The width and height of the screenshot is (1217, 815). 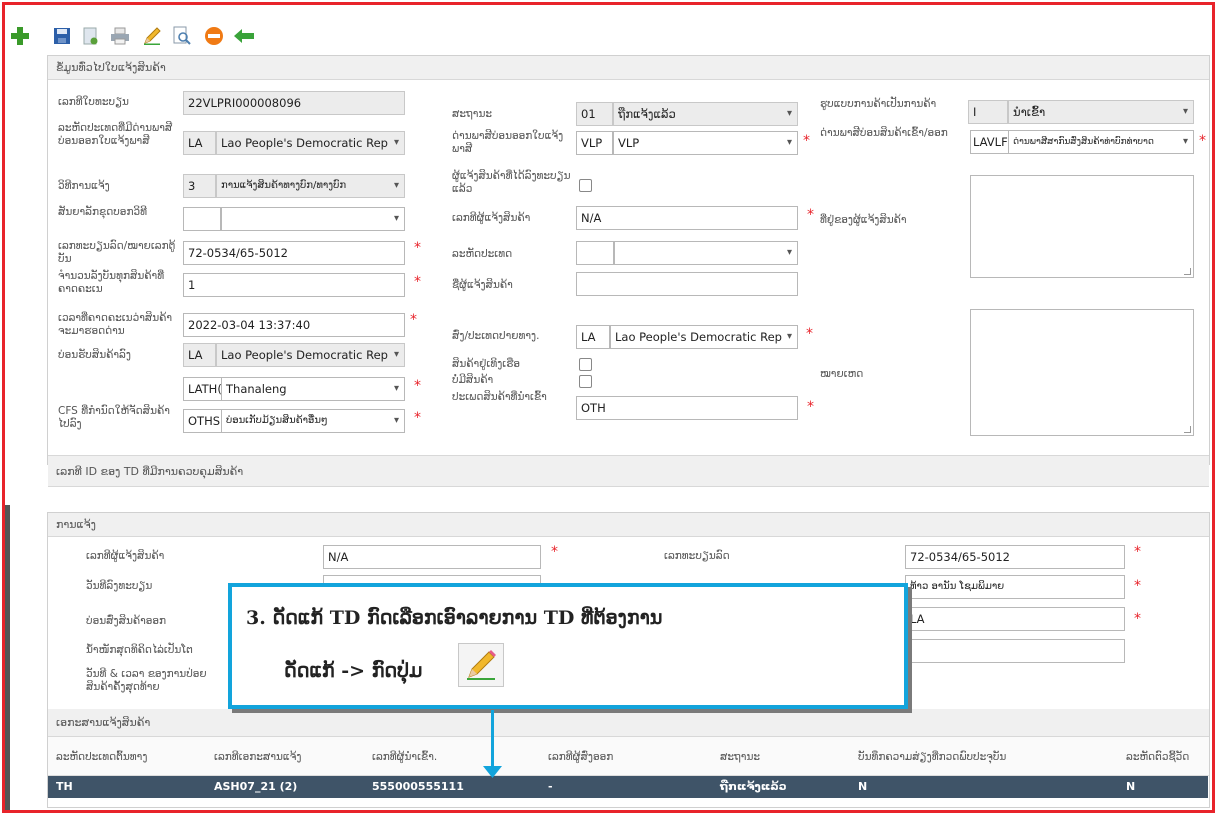 What do you see at coordinates (1015, 619) in the screenshot?
I see `country-field: LA` at bounding box center [1015, 619].